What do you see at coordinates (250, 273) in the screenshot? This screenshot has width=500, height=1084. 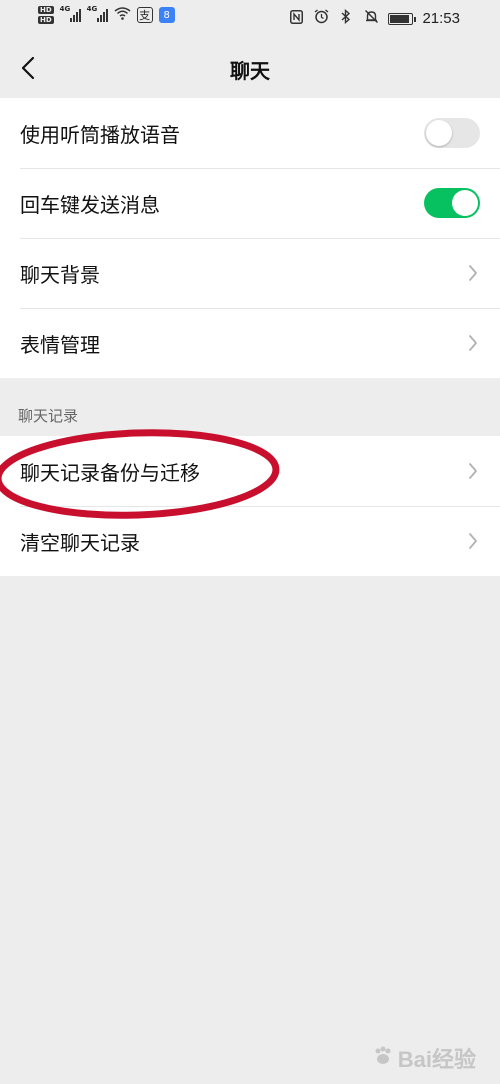 I see `setting-row-chat-background: 聊天背景` at bounding box center [250, 273].